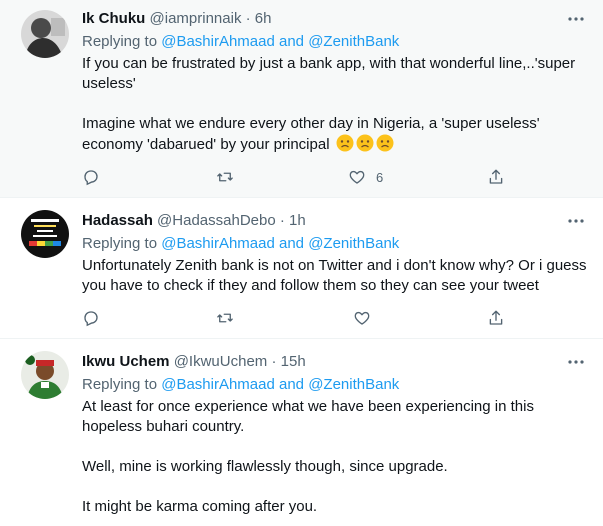 Image resolution: width=603 pixels, height=526 pixels. Describe the element at coordinates (113, 18) in the screenshot. I see `display-name: Ik Chuku` at that location.